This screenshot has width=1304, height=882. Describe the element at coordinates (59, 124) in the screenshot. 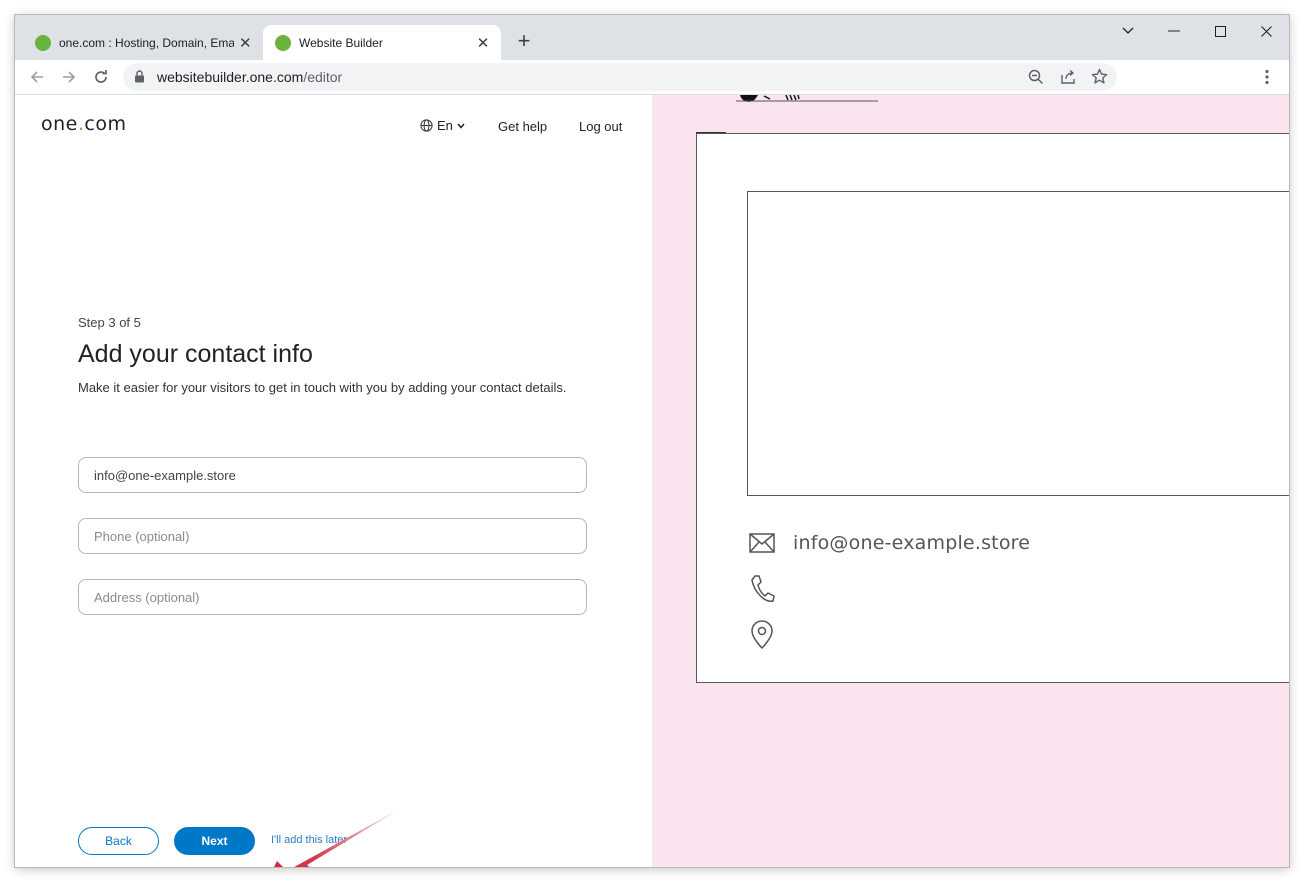

I see `logo-text-left: one` at that location.